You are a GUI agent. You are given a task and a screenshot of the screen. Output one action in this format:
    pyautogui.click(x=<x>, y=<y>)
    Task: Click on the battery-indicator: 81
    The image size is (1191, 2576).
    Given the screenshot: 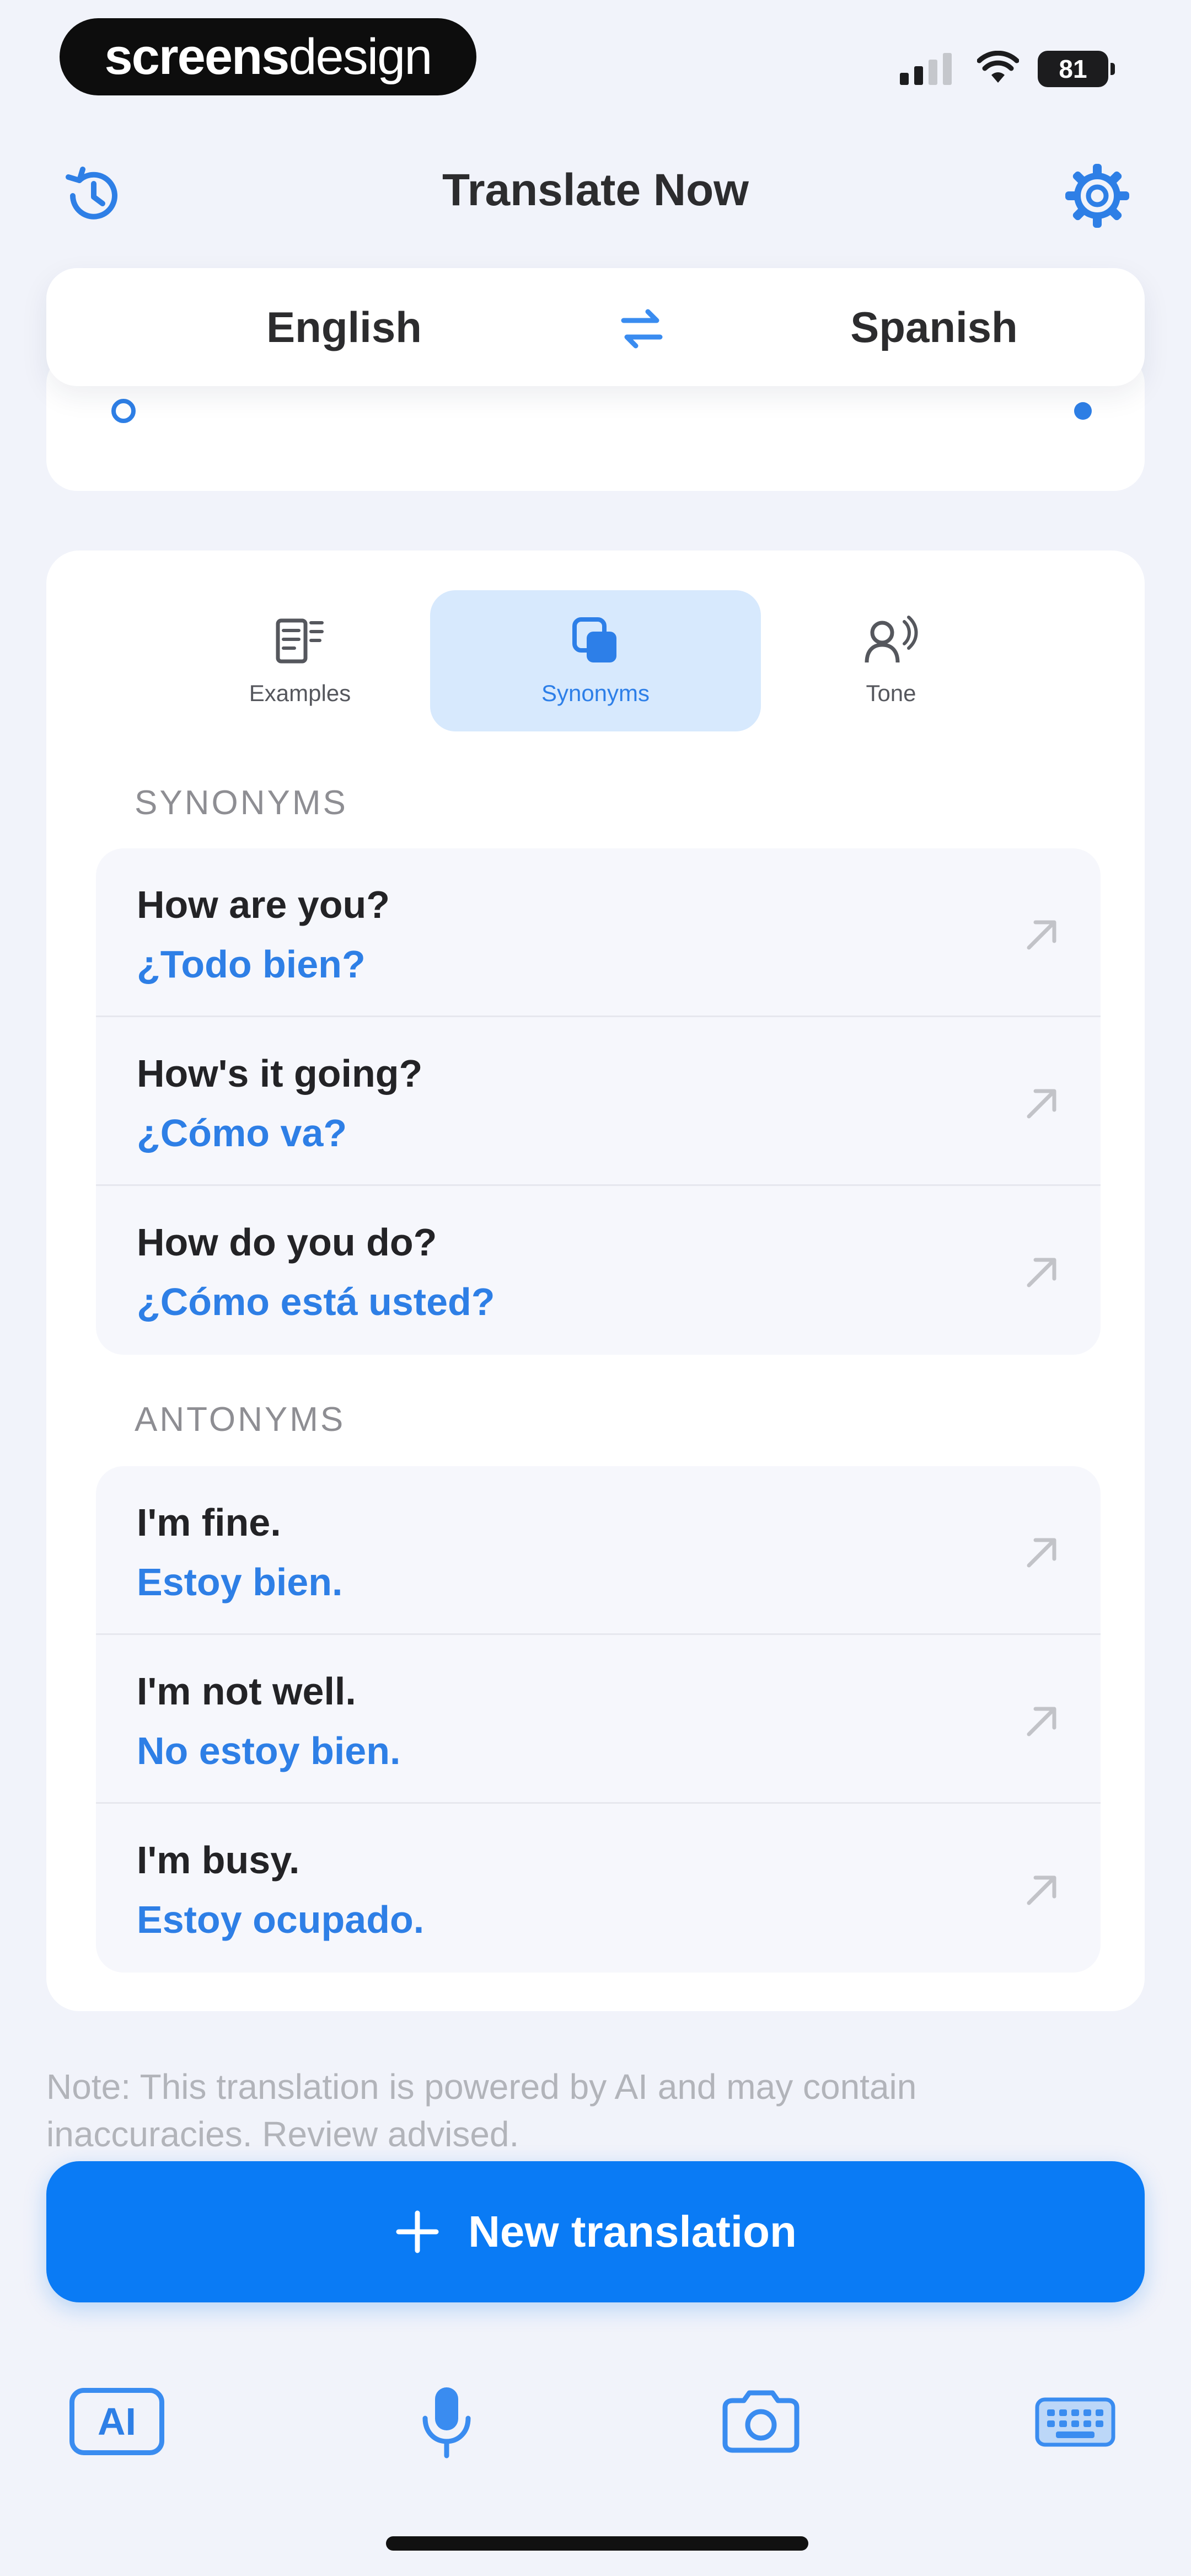 What is the action you would take?
    pyautogui.click(x=1076, y=69)
    